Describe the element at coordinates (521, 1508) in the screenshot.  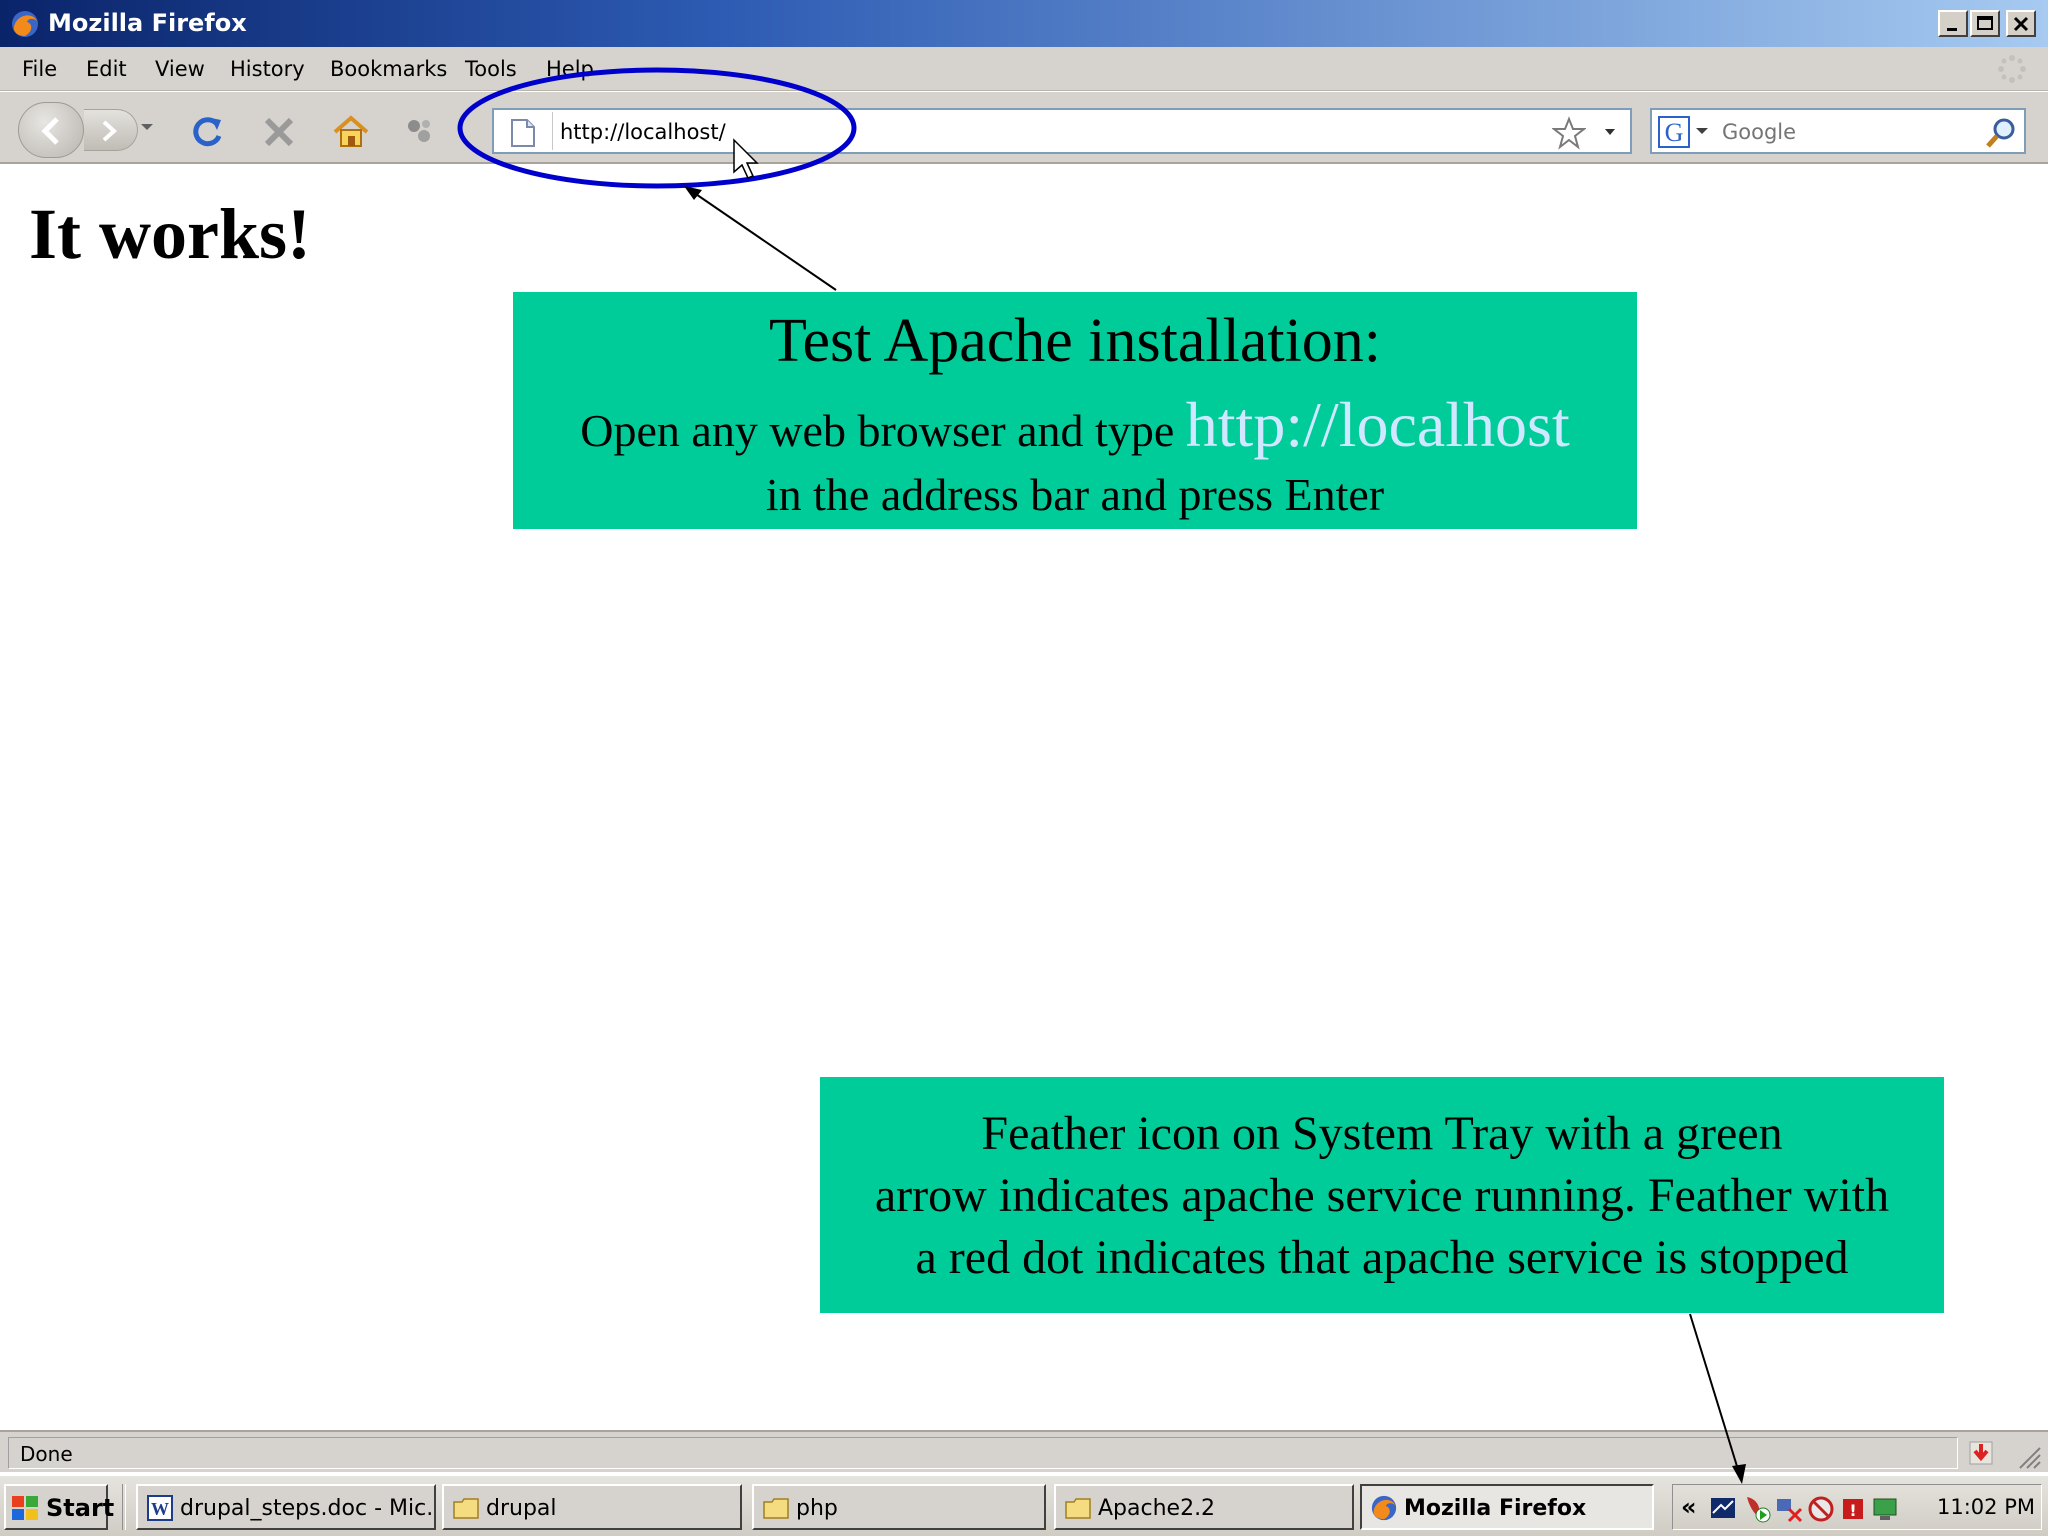
I see `taskbar-item-label: drupal` at that location.